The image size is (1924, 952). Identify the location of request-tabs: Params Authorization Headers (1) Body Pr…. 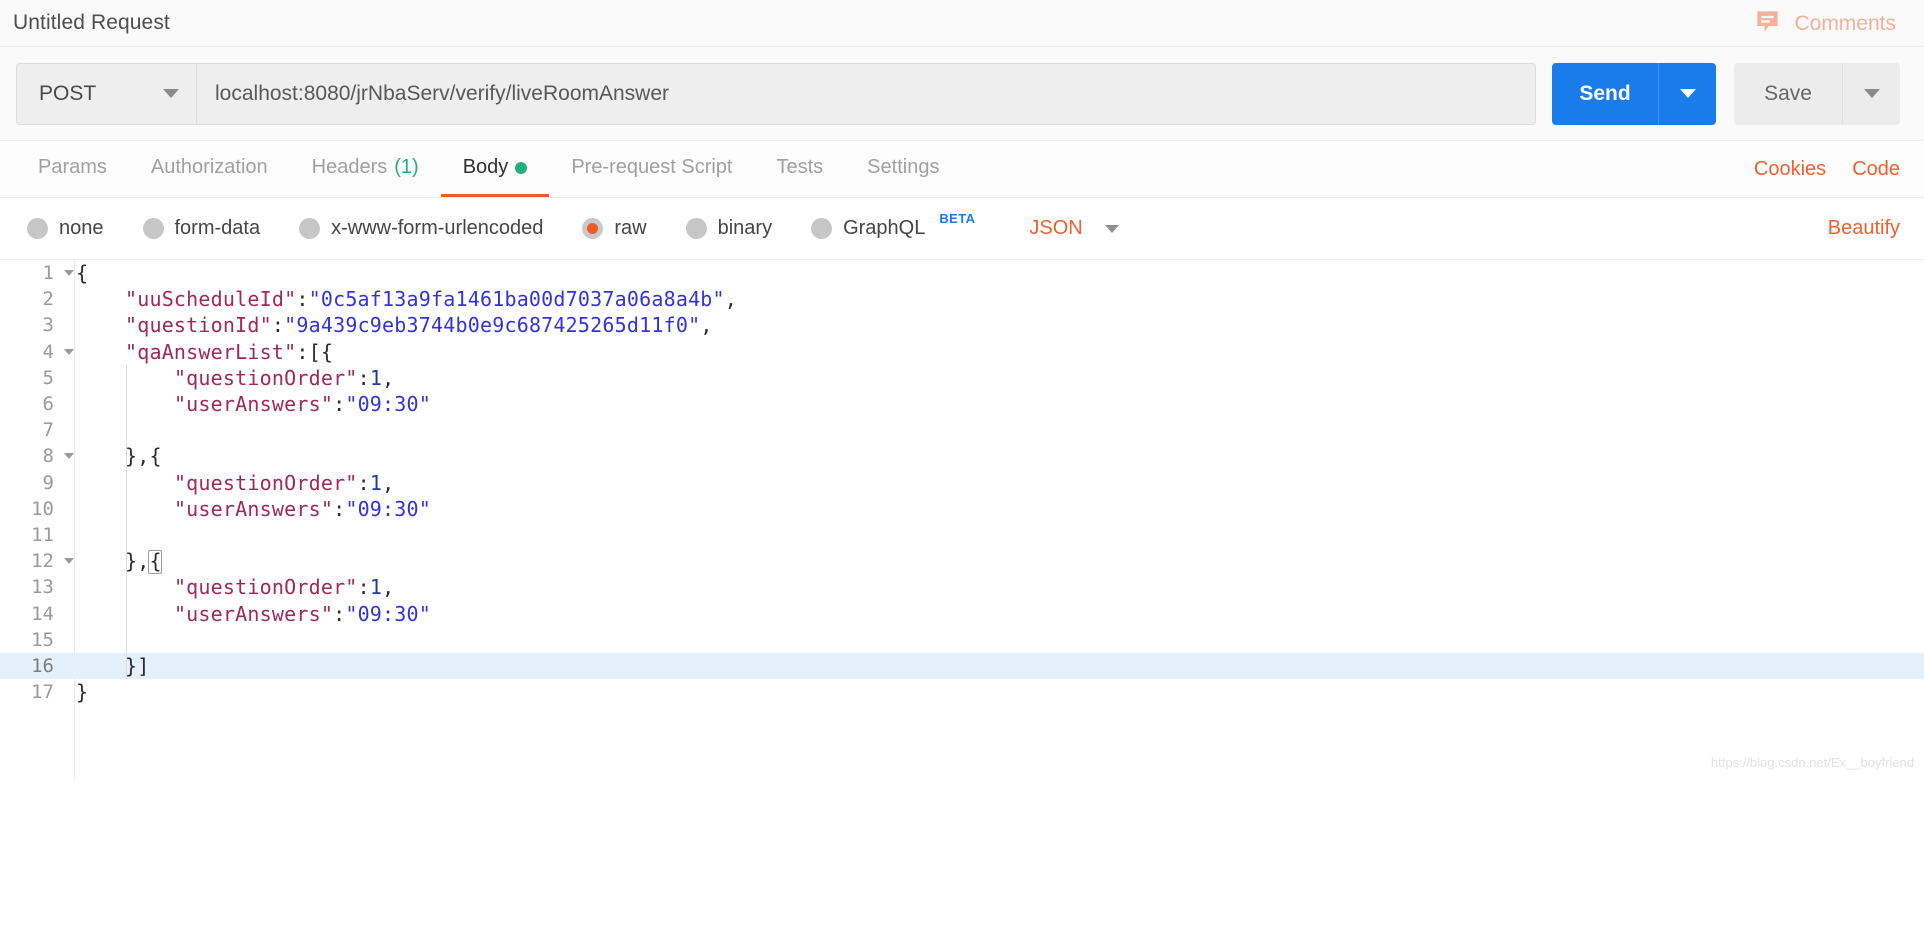
(962, 169).